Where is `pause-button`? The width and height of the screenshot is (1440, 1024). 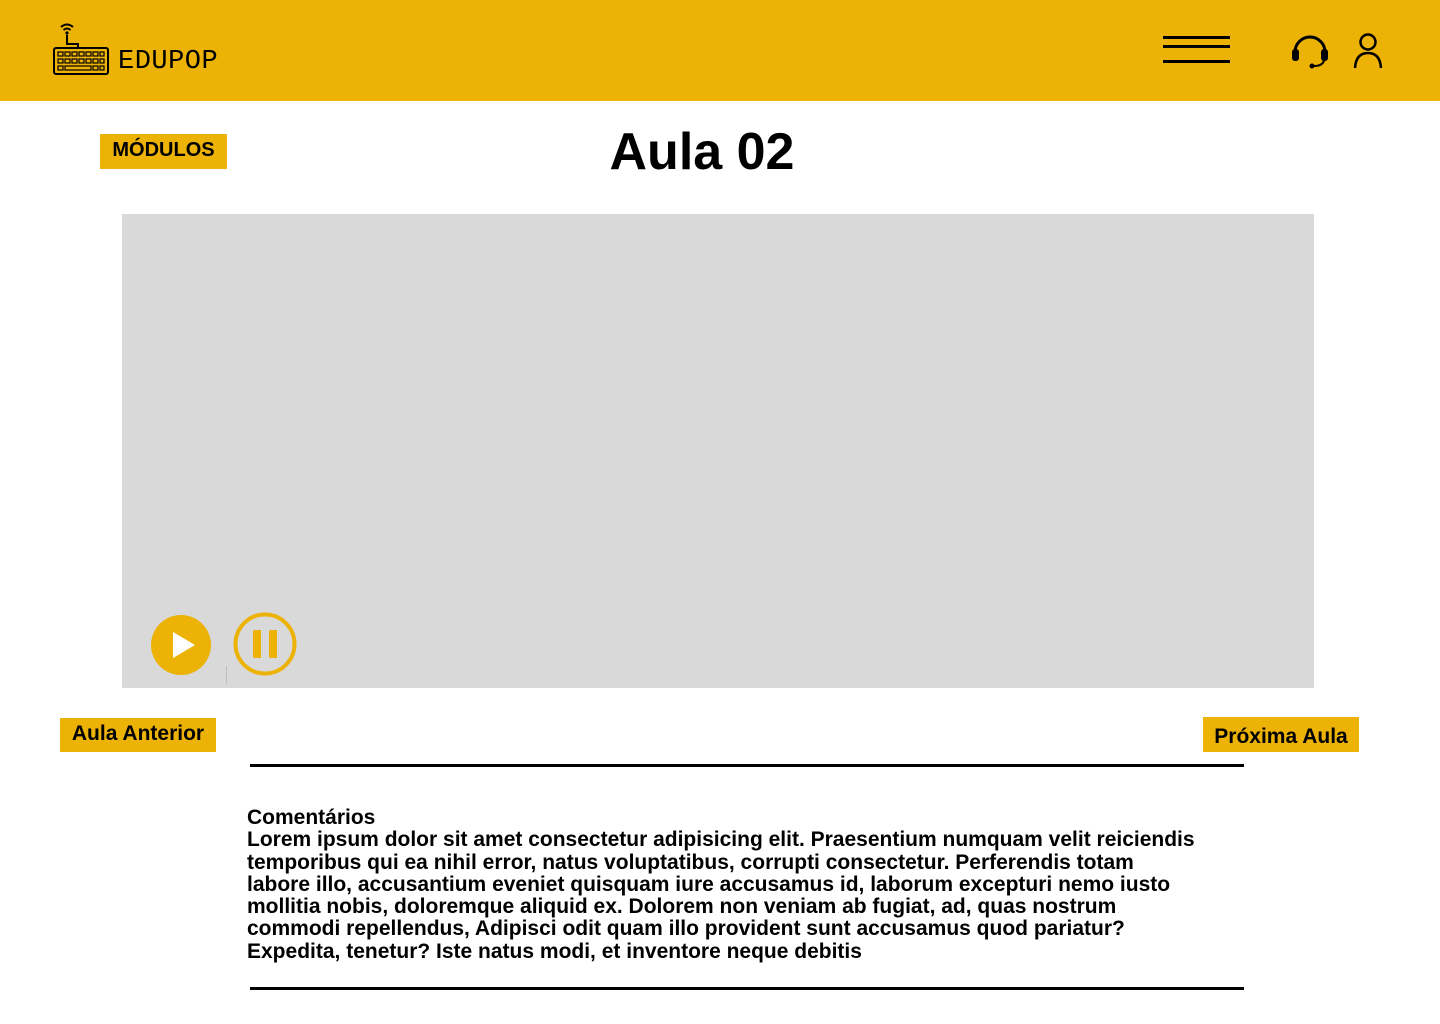 pause-button is located at coordinates (265, 644).